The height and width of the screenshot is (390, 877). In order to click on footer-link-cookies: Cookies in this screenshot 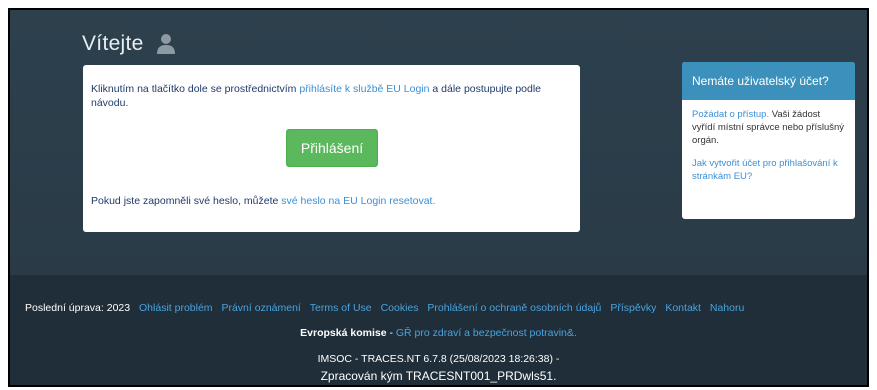, I will do `click(400, 308)`.